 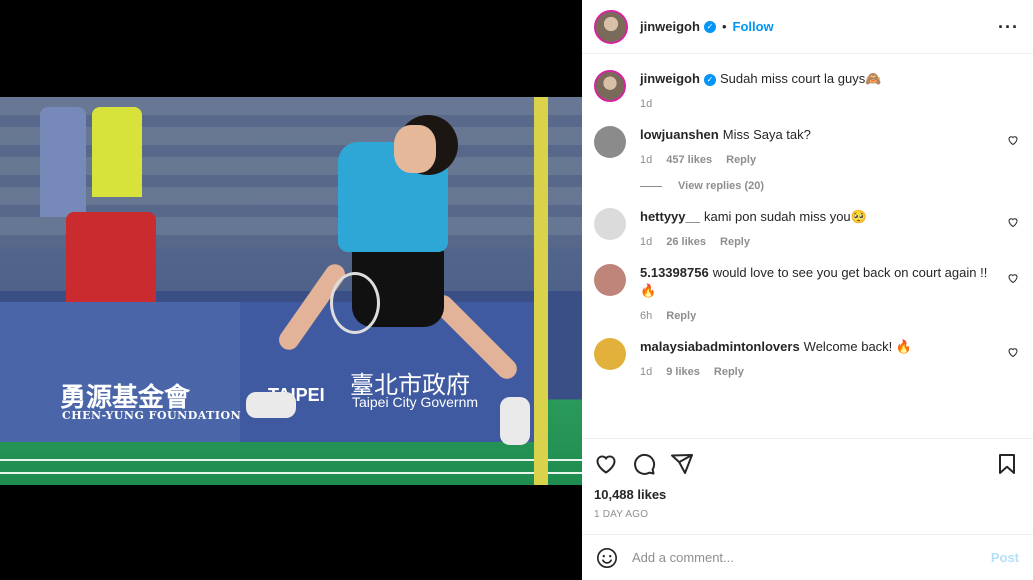 I want to click on banner-left-en: CHEN-YUNG FOUNDATION, so click(x=151, y=415).